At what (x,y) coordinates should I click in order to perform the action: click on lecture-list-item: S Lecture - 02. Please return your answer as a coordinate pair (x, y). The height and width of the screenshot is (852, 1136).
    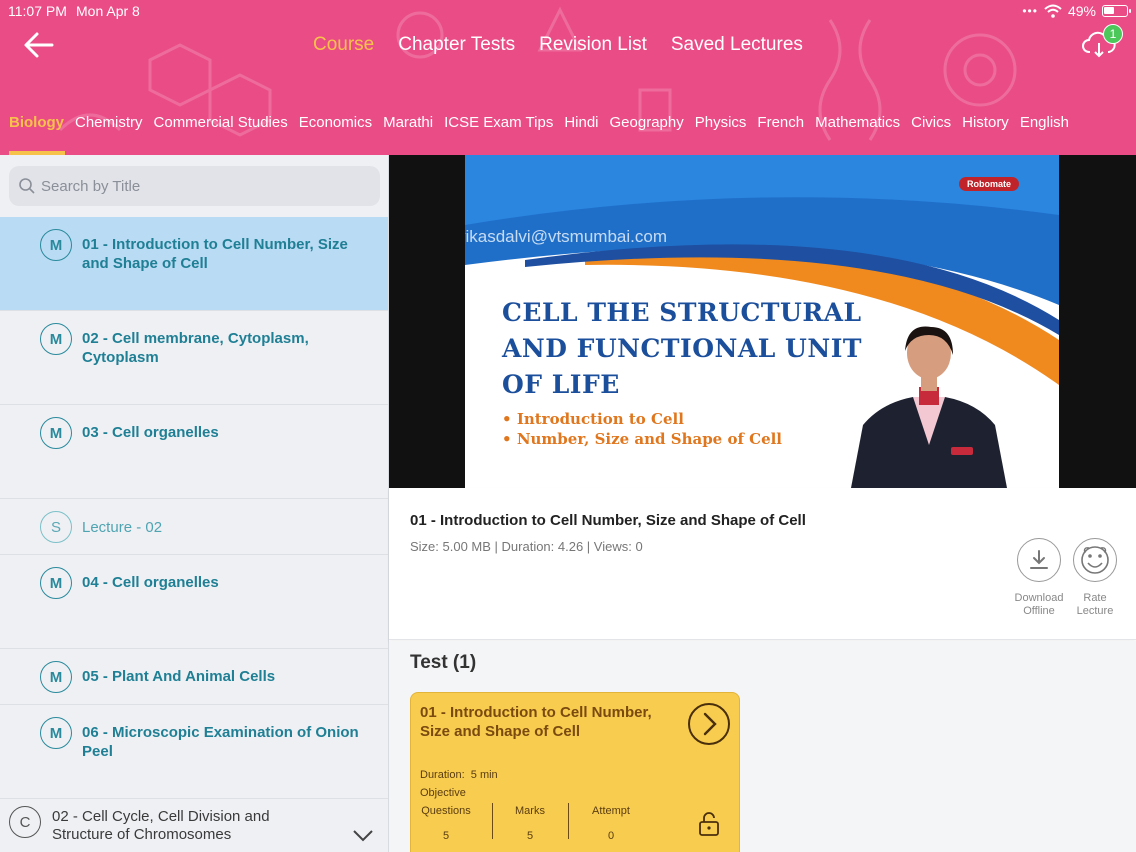
    Looking at the image, I should click on (194, 527).